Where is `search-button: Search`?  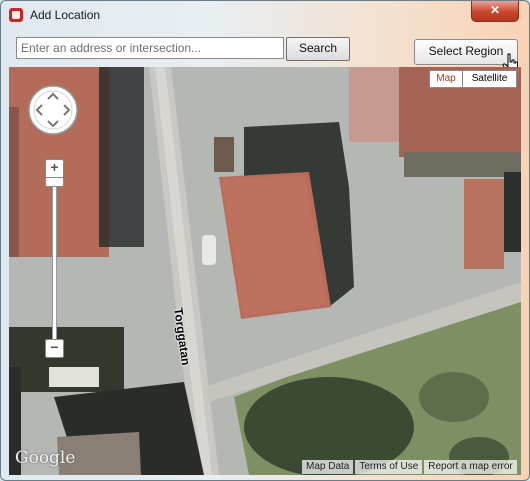
search-button: Search is located at coordinates (318, 49).